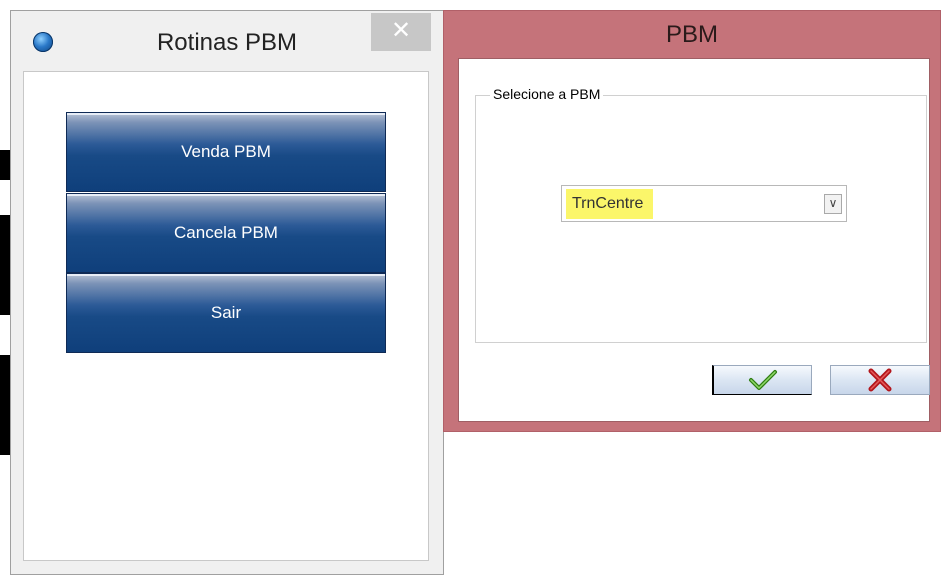 Image resolution: width=941 pixels, height=579 pixels. Describe the element at coordinates (833, 204) in the screenshot. I see `chevron-down-icon: ∨` at that location.